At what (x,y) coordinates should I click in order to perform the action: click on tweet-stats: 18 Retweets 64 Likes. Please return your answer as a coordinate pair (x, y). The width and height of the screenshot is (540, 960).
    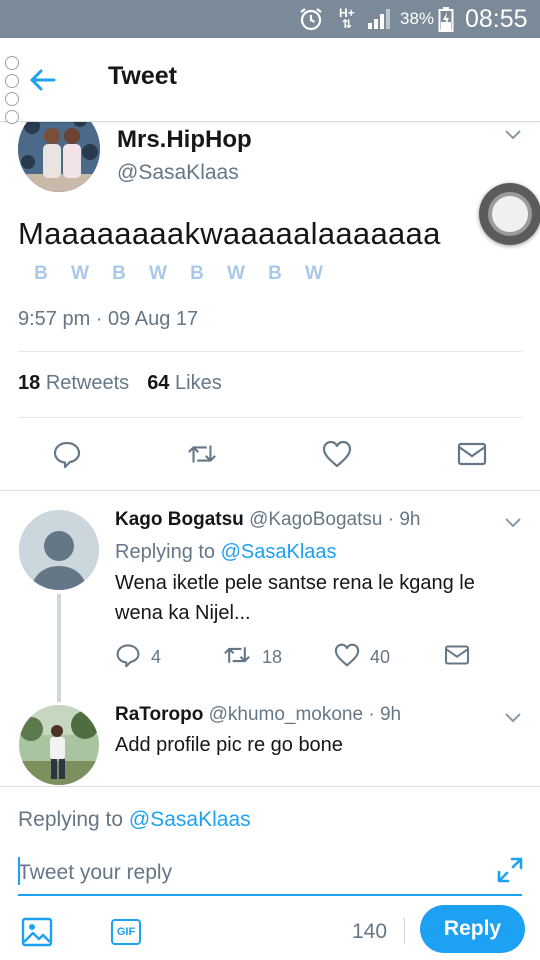
    Looking at the image, I should click on (120, 383).